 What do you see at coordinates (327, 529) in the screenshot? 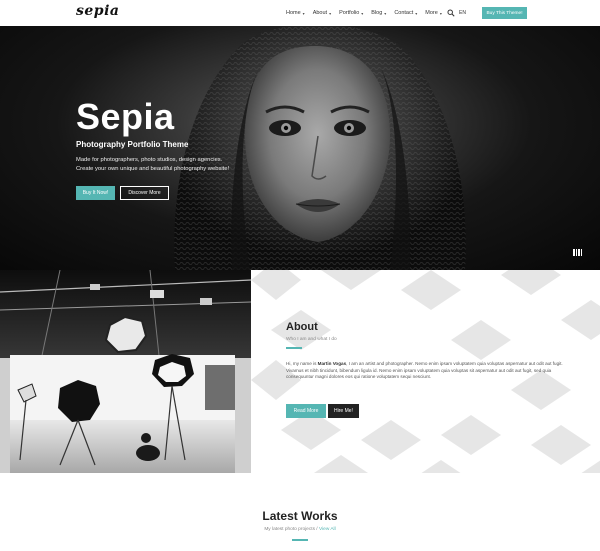
I see `view-all-link: View All` at bounding box center [327, 529].